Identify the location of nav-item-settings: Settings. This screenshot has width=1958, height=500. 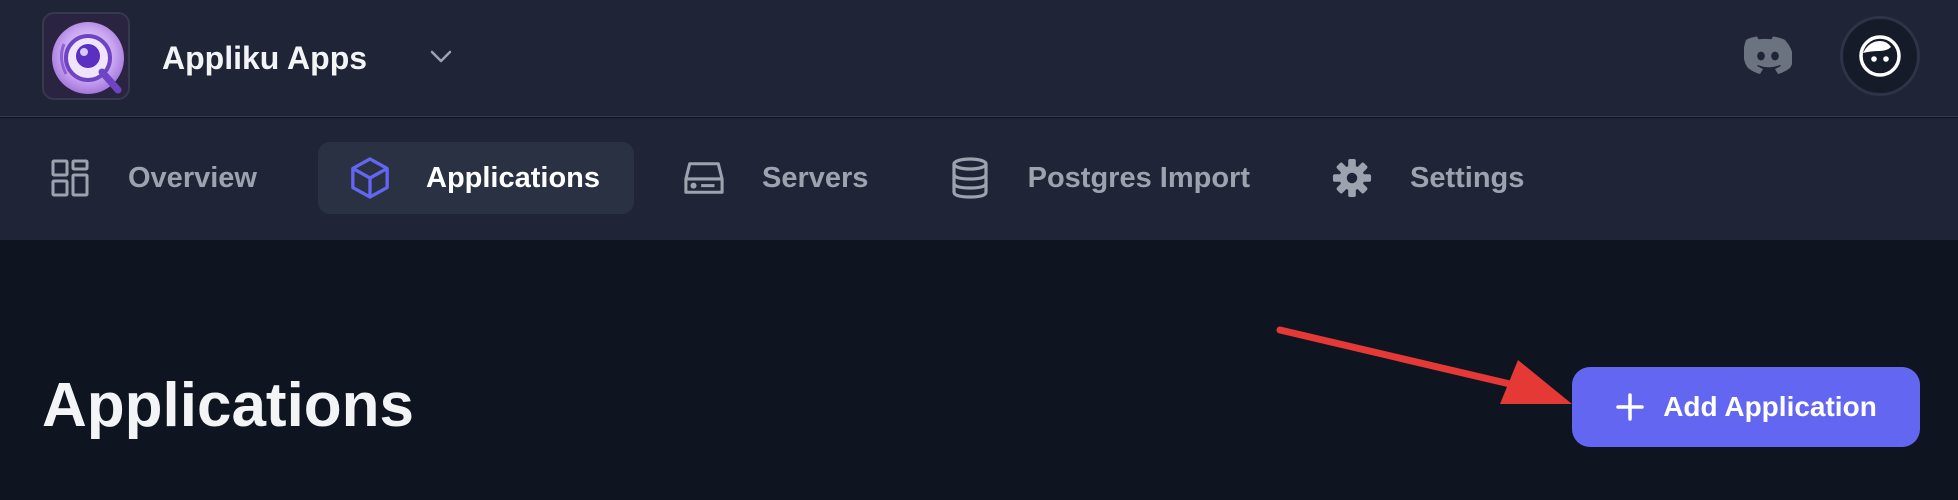
(1452, 178).